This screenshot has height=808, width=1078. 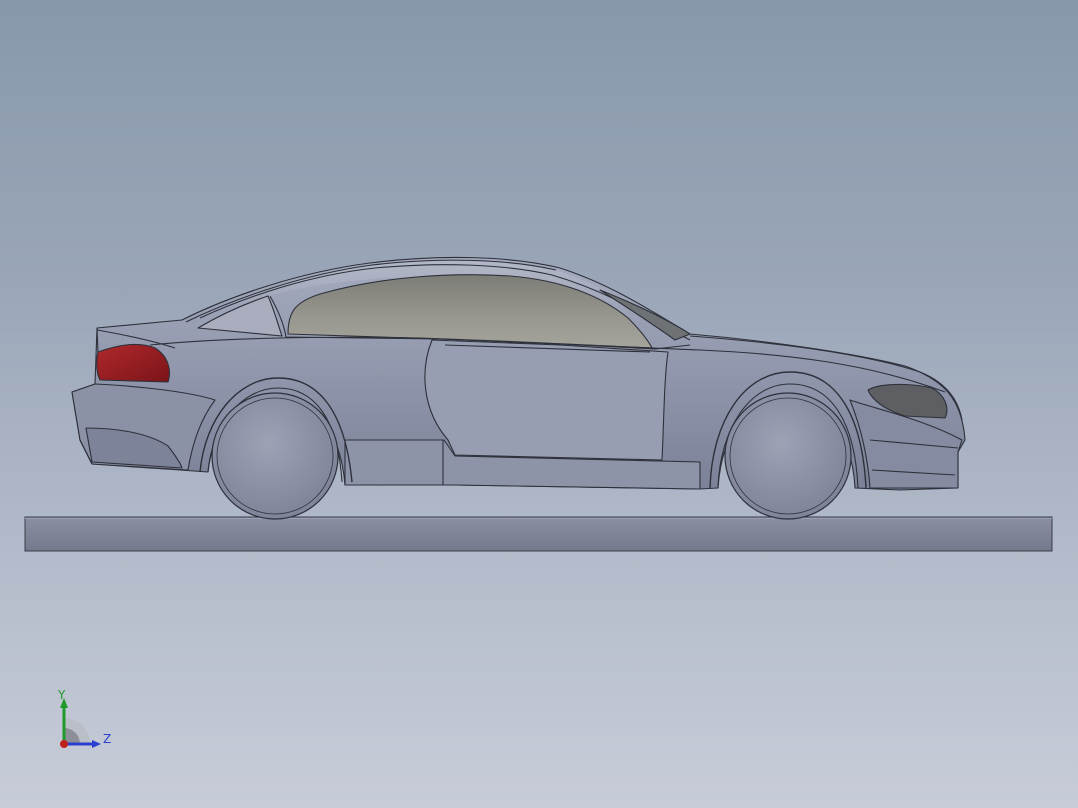 I want to click on z-axis-label: Z, so click(x=107, y=739).